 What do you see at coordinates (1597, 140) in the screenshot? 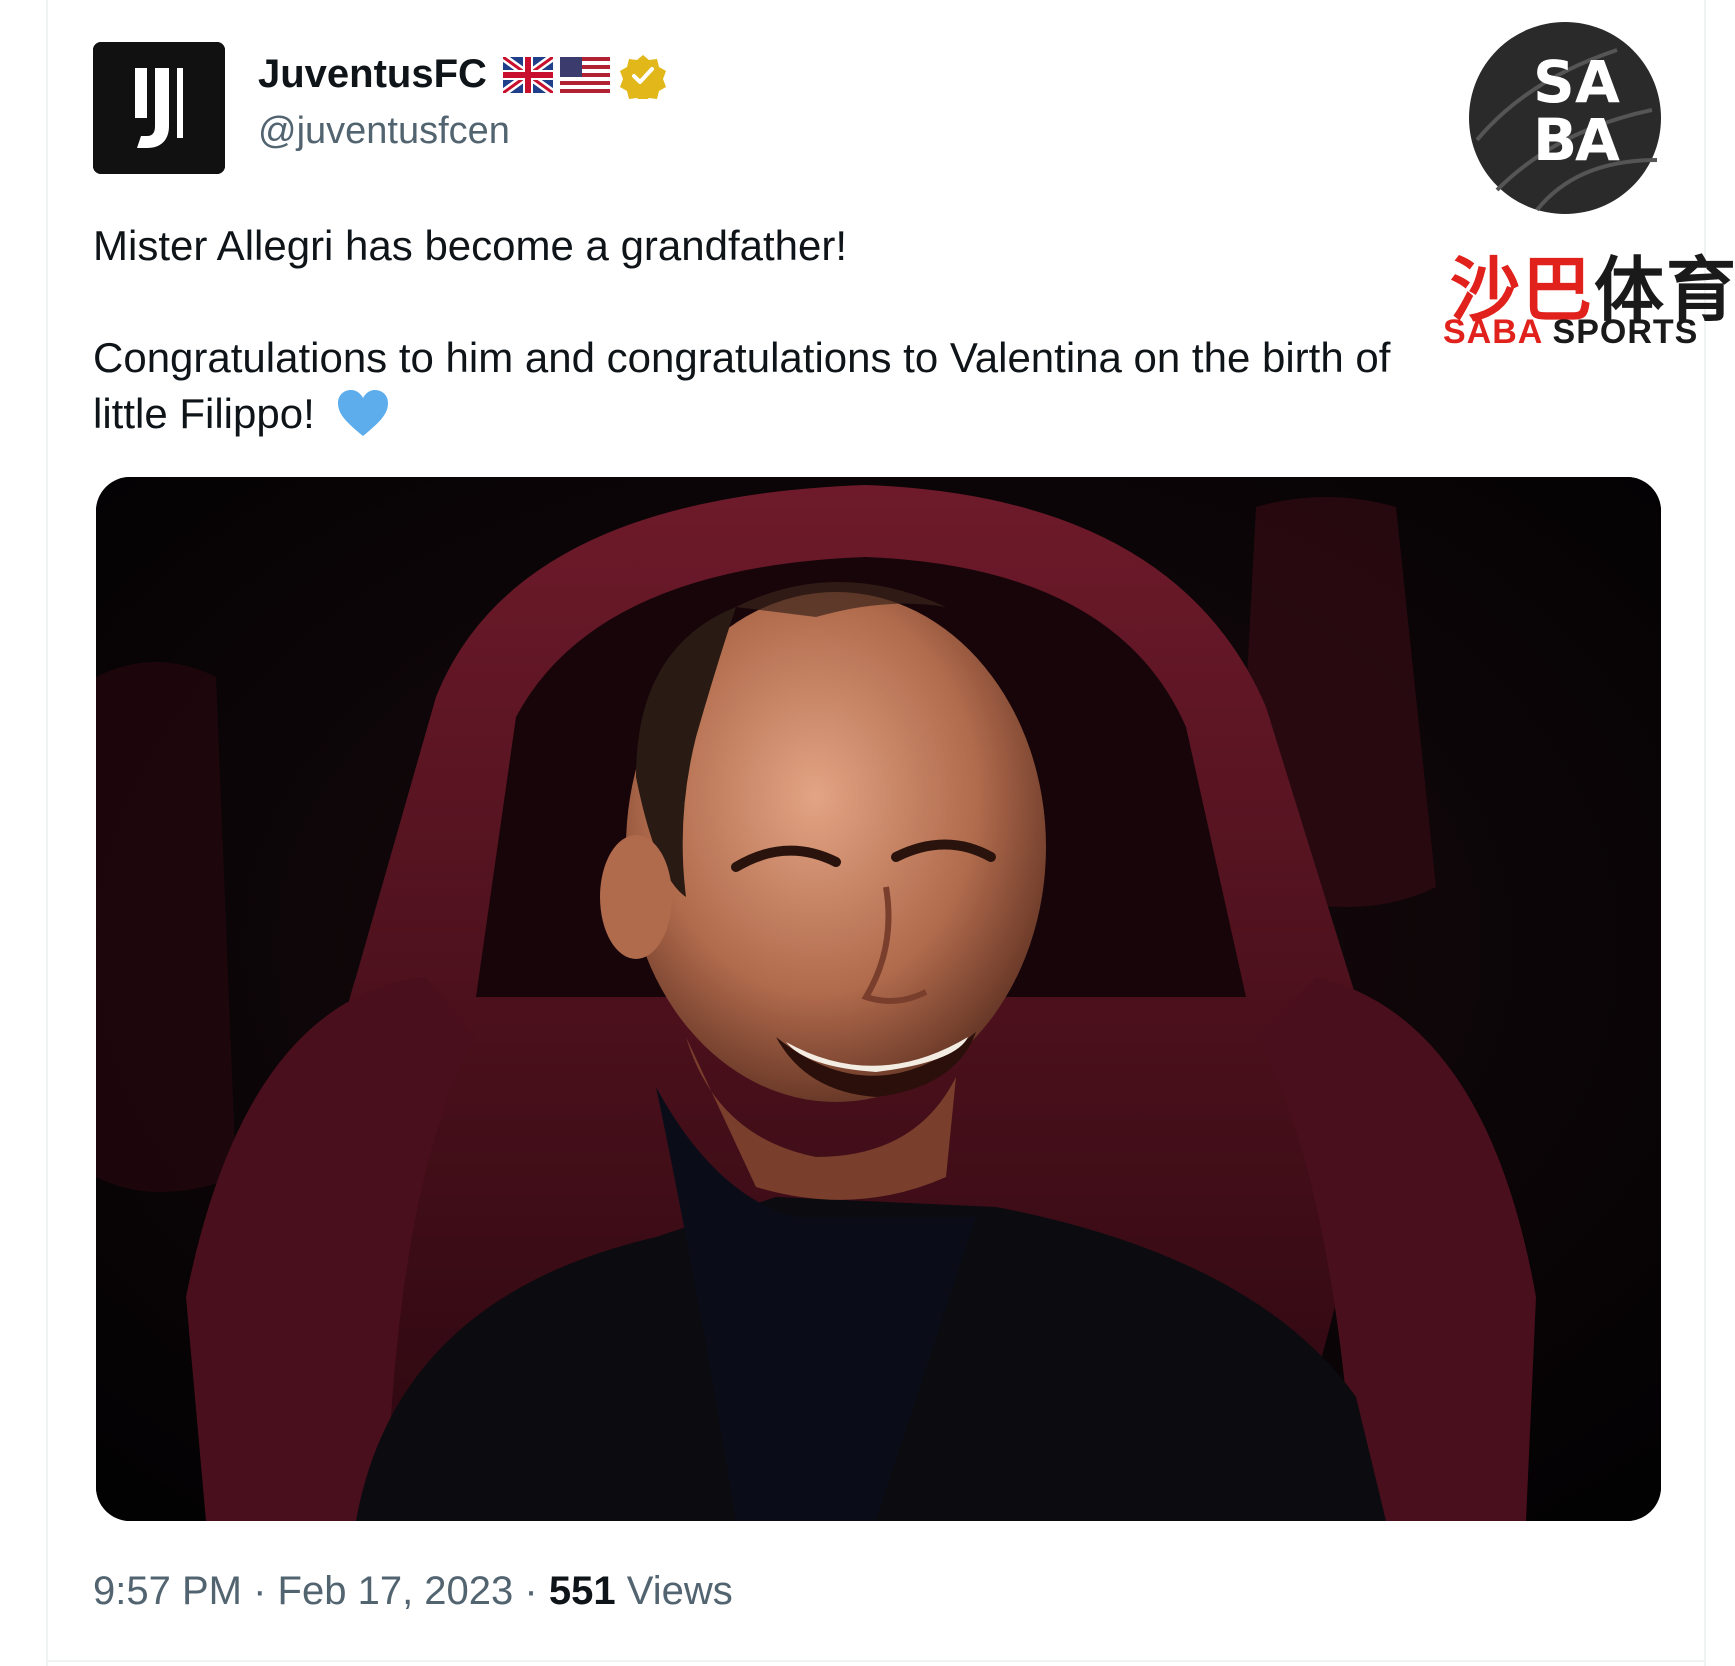
I see `svg-text: A` at bounding box center [1597, 140].